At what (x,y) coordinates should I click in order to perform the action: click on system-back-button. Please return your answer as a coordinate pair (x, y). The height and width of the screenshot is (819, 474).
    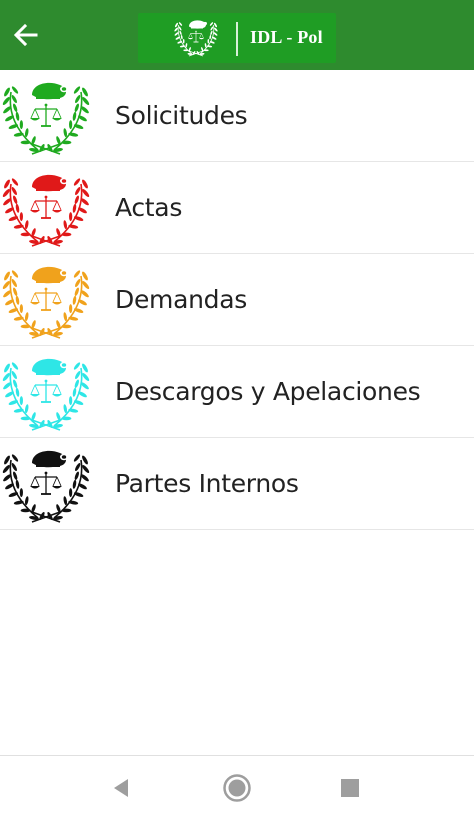
    Looking at the image, I should click on (122, 788).